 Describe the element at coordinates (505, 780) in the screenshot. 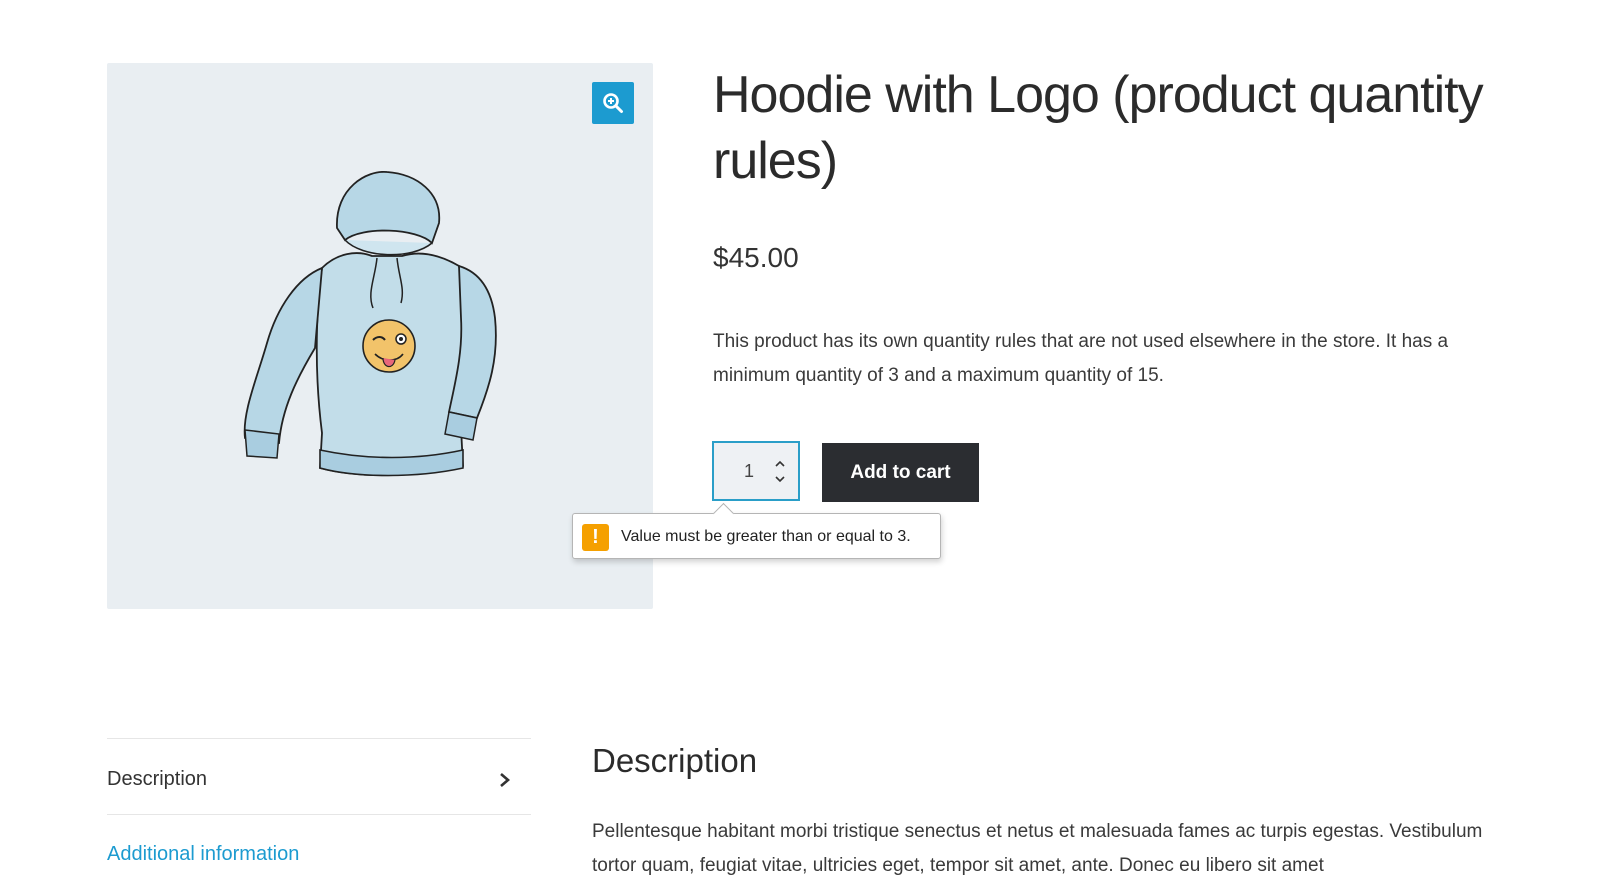

I see `chevron-right-icon` at that location.